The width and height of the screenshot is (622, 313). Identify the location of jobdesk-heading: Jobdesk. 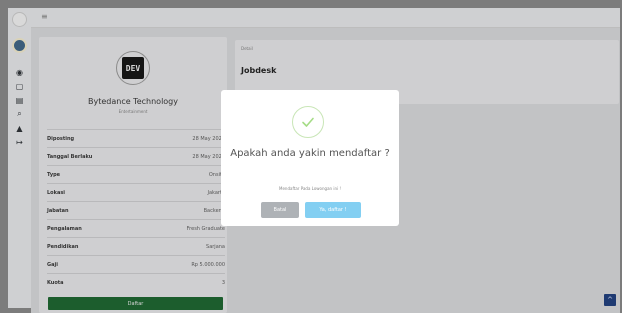
(259, 70).